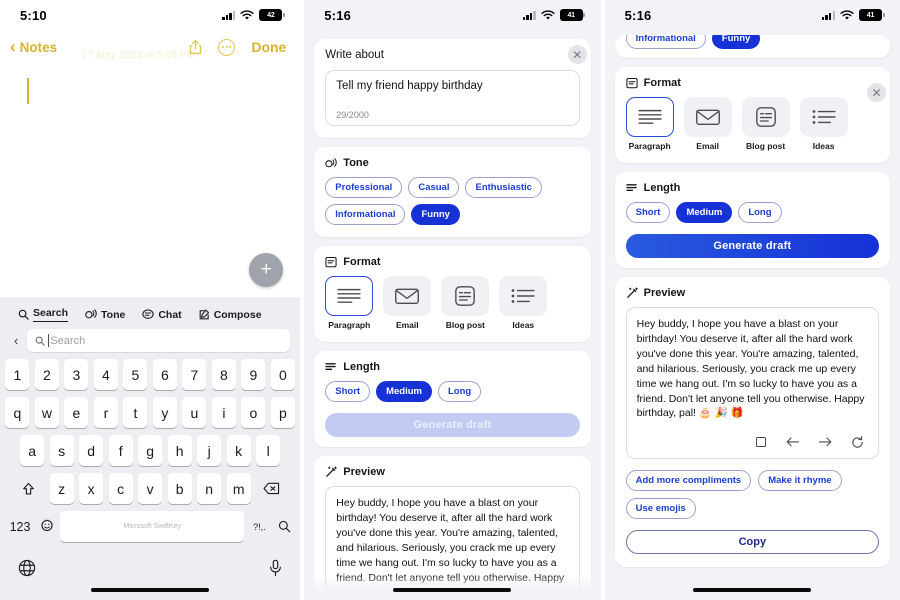 The width and height of the screenshot is (900, 600). What do you see at coordinates (688, 481) in the screenshot?
I see `suggestion-chip-add-more-compliments: Add more compliments` at bounding box center [688, 481].